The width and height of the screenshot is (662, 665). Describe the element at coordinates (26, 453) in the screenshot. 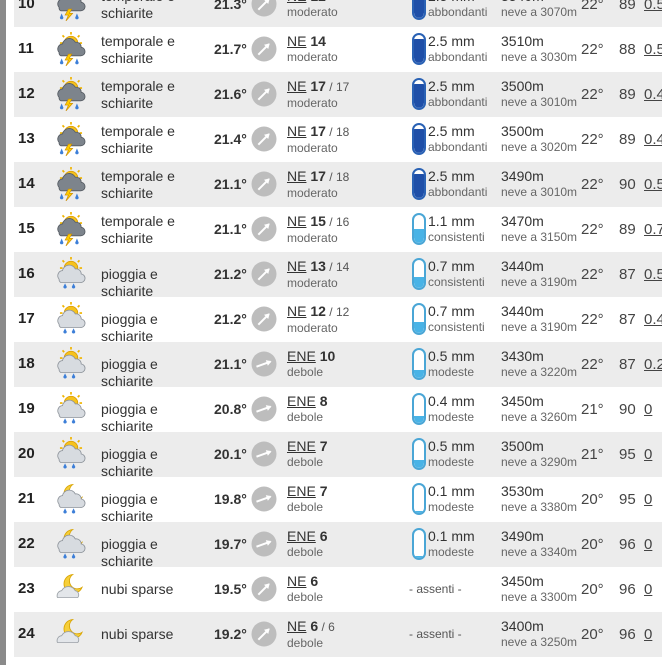

I see `hour-label: 20` at that location.